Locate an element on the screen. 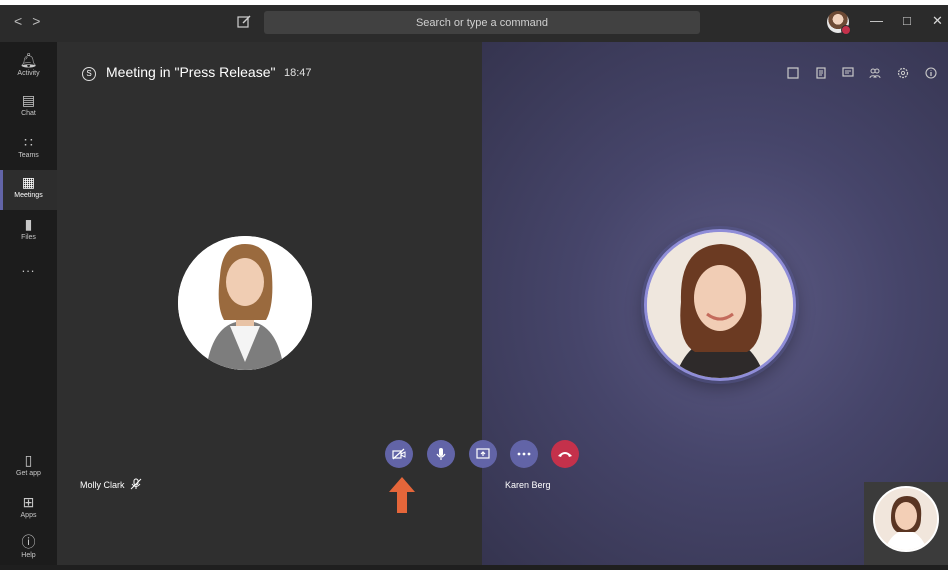 The height and width of the screenshot is (570, 948). share-screen-button is located at coordinates (483, 454).